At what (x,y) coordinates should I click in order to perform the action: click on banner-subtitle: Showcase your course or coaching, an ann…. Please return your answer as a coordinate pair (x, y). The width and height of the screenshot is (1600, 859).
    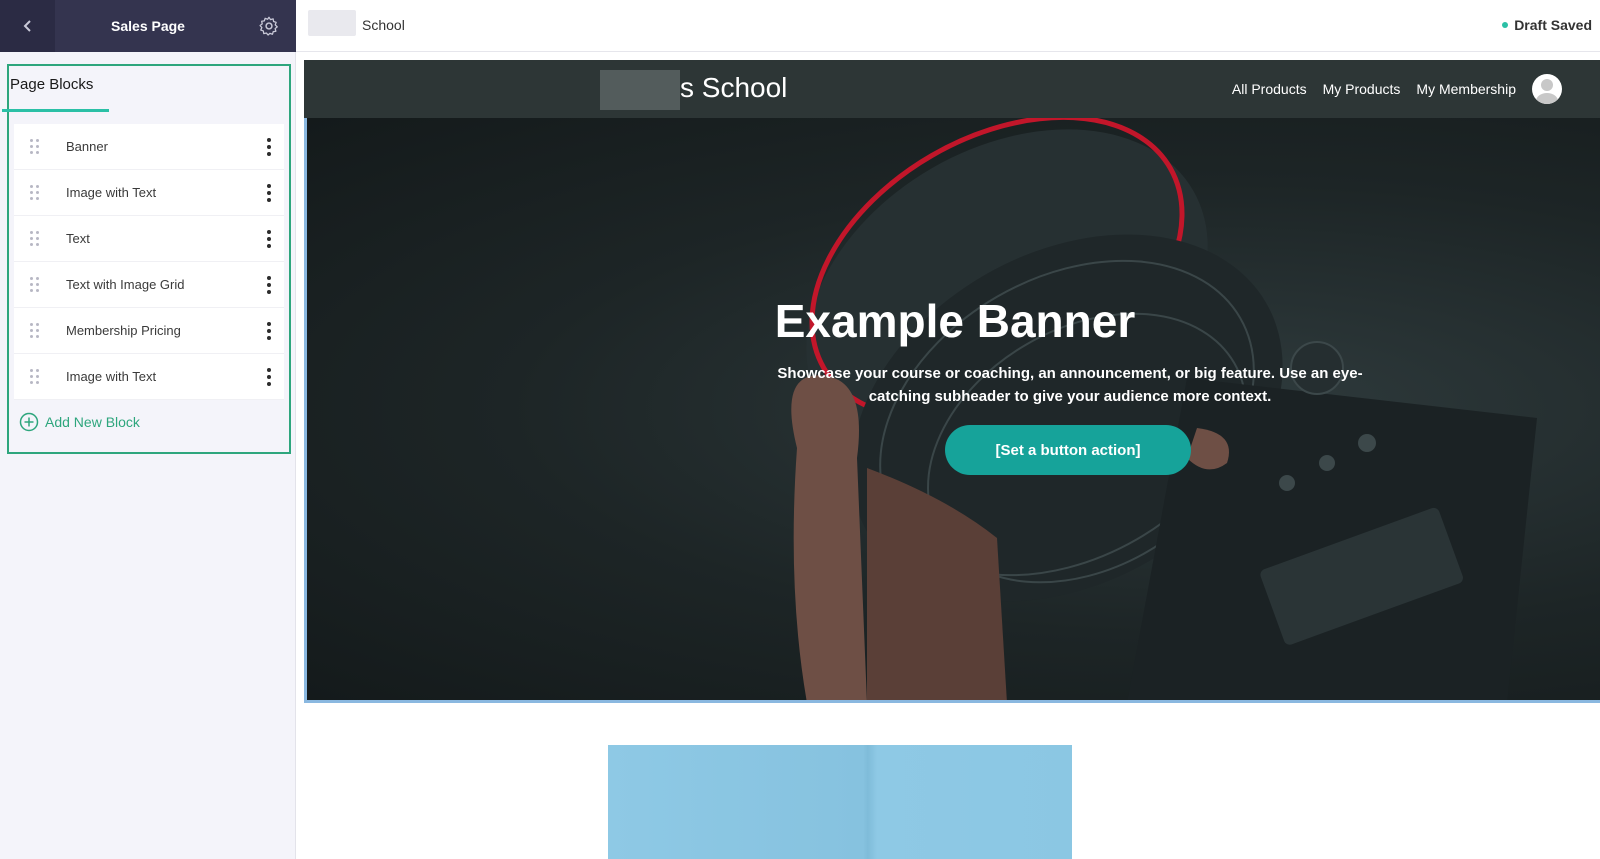
    Looking at the image, I should click on (1070, 385).